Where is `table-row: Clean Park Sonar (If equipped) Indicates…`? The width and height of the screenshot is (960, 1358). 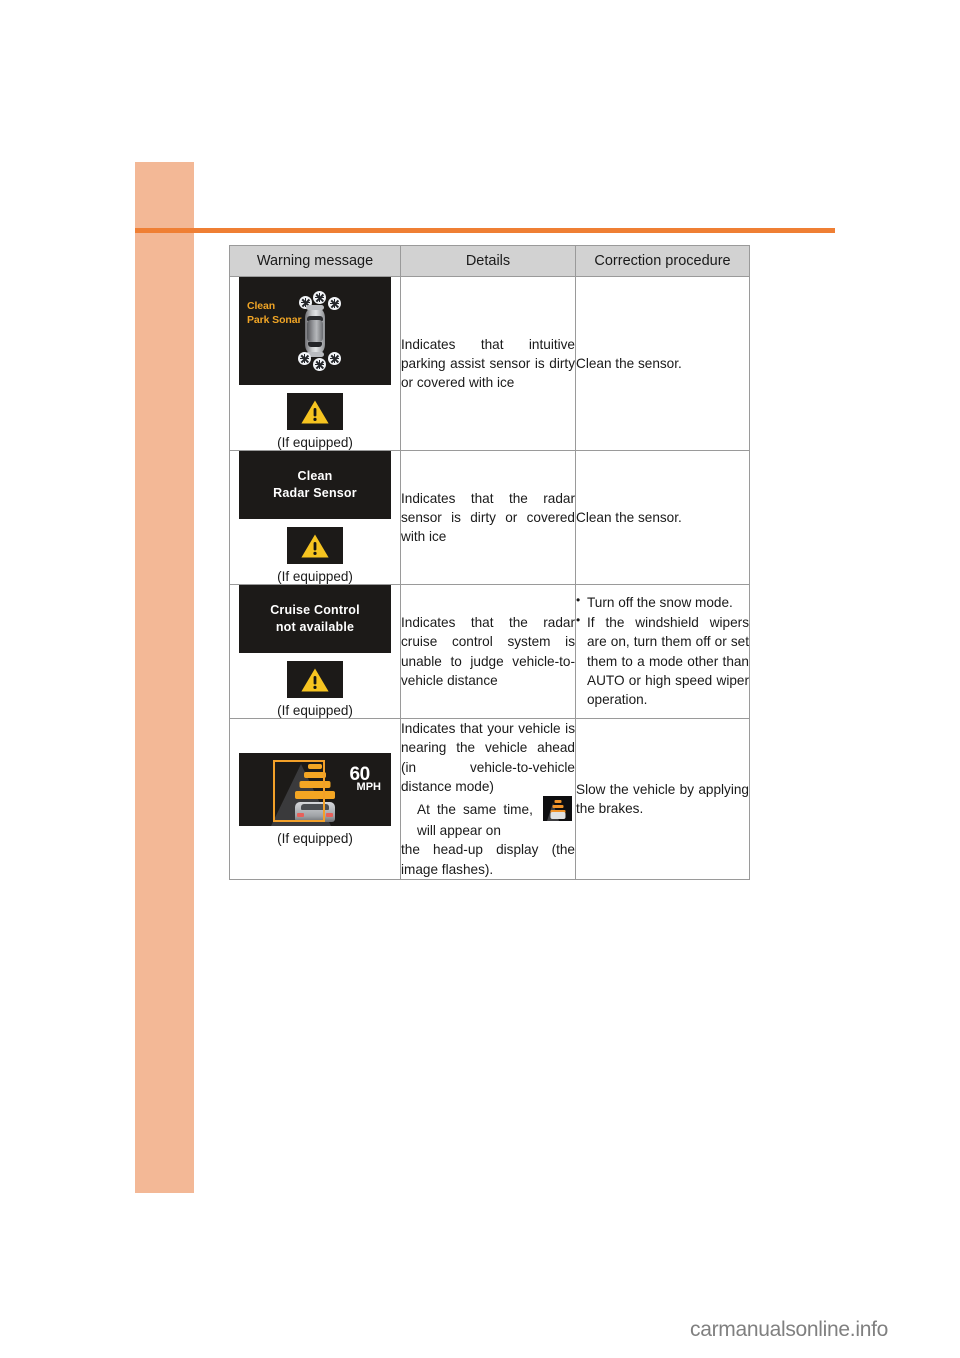 table-row: Clean Park Sonar (If equipped) Indicates… is located at coordinates (489, 363).